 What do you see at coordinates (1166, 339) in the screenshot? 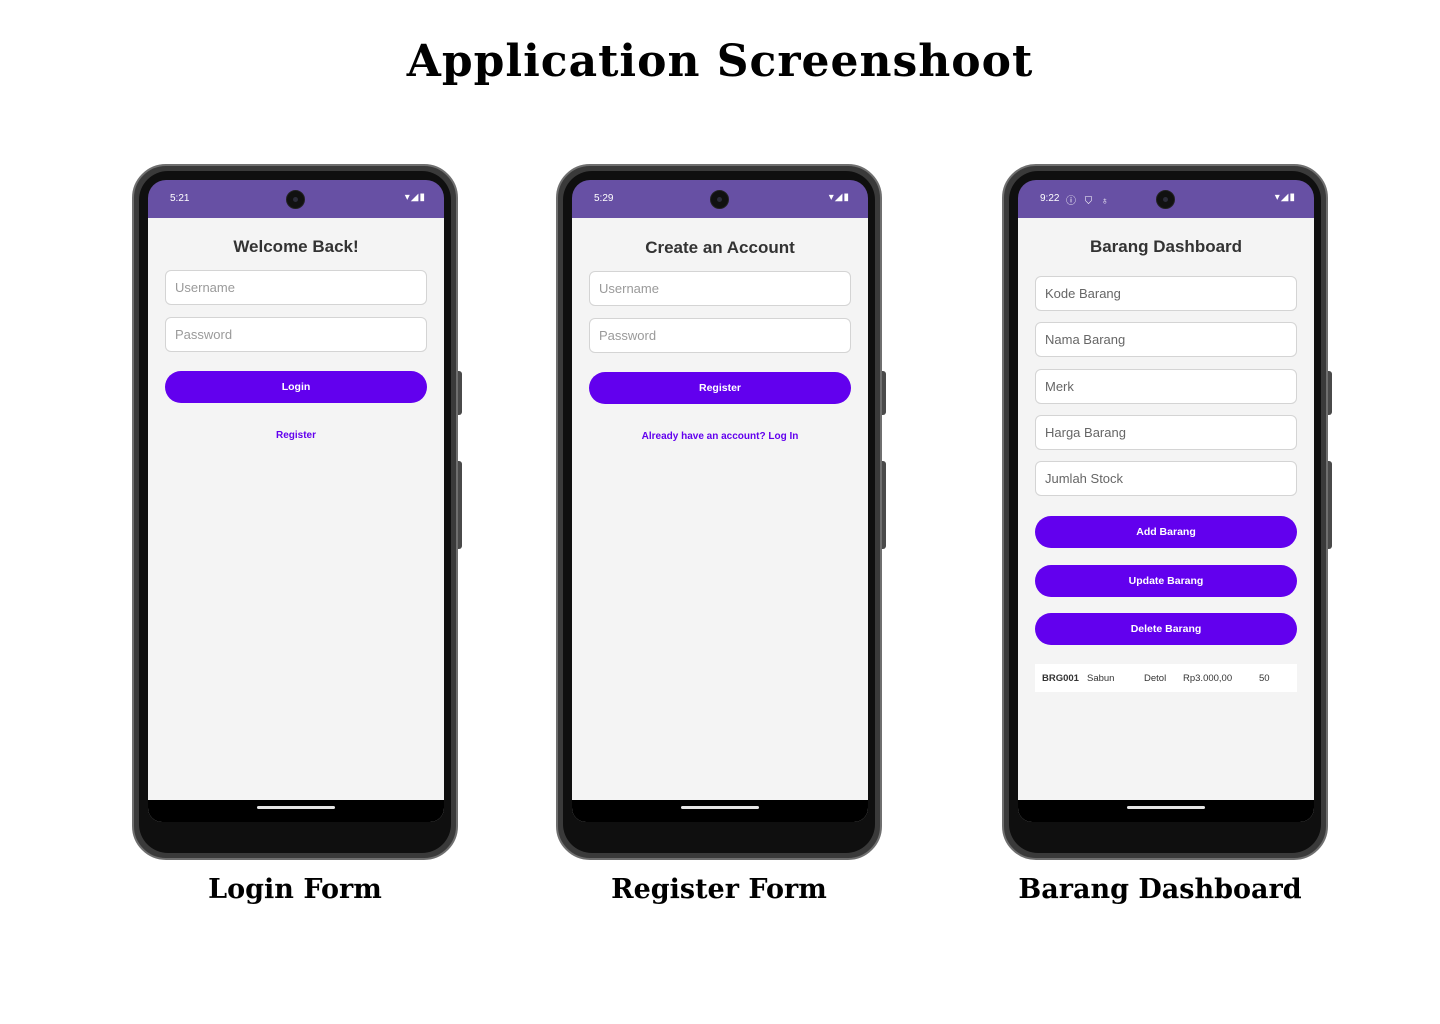
I see `nama-barang-input` at bounding box center [1166, 339].